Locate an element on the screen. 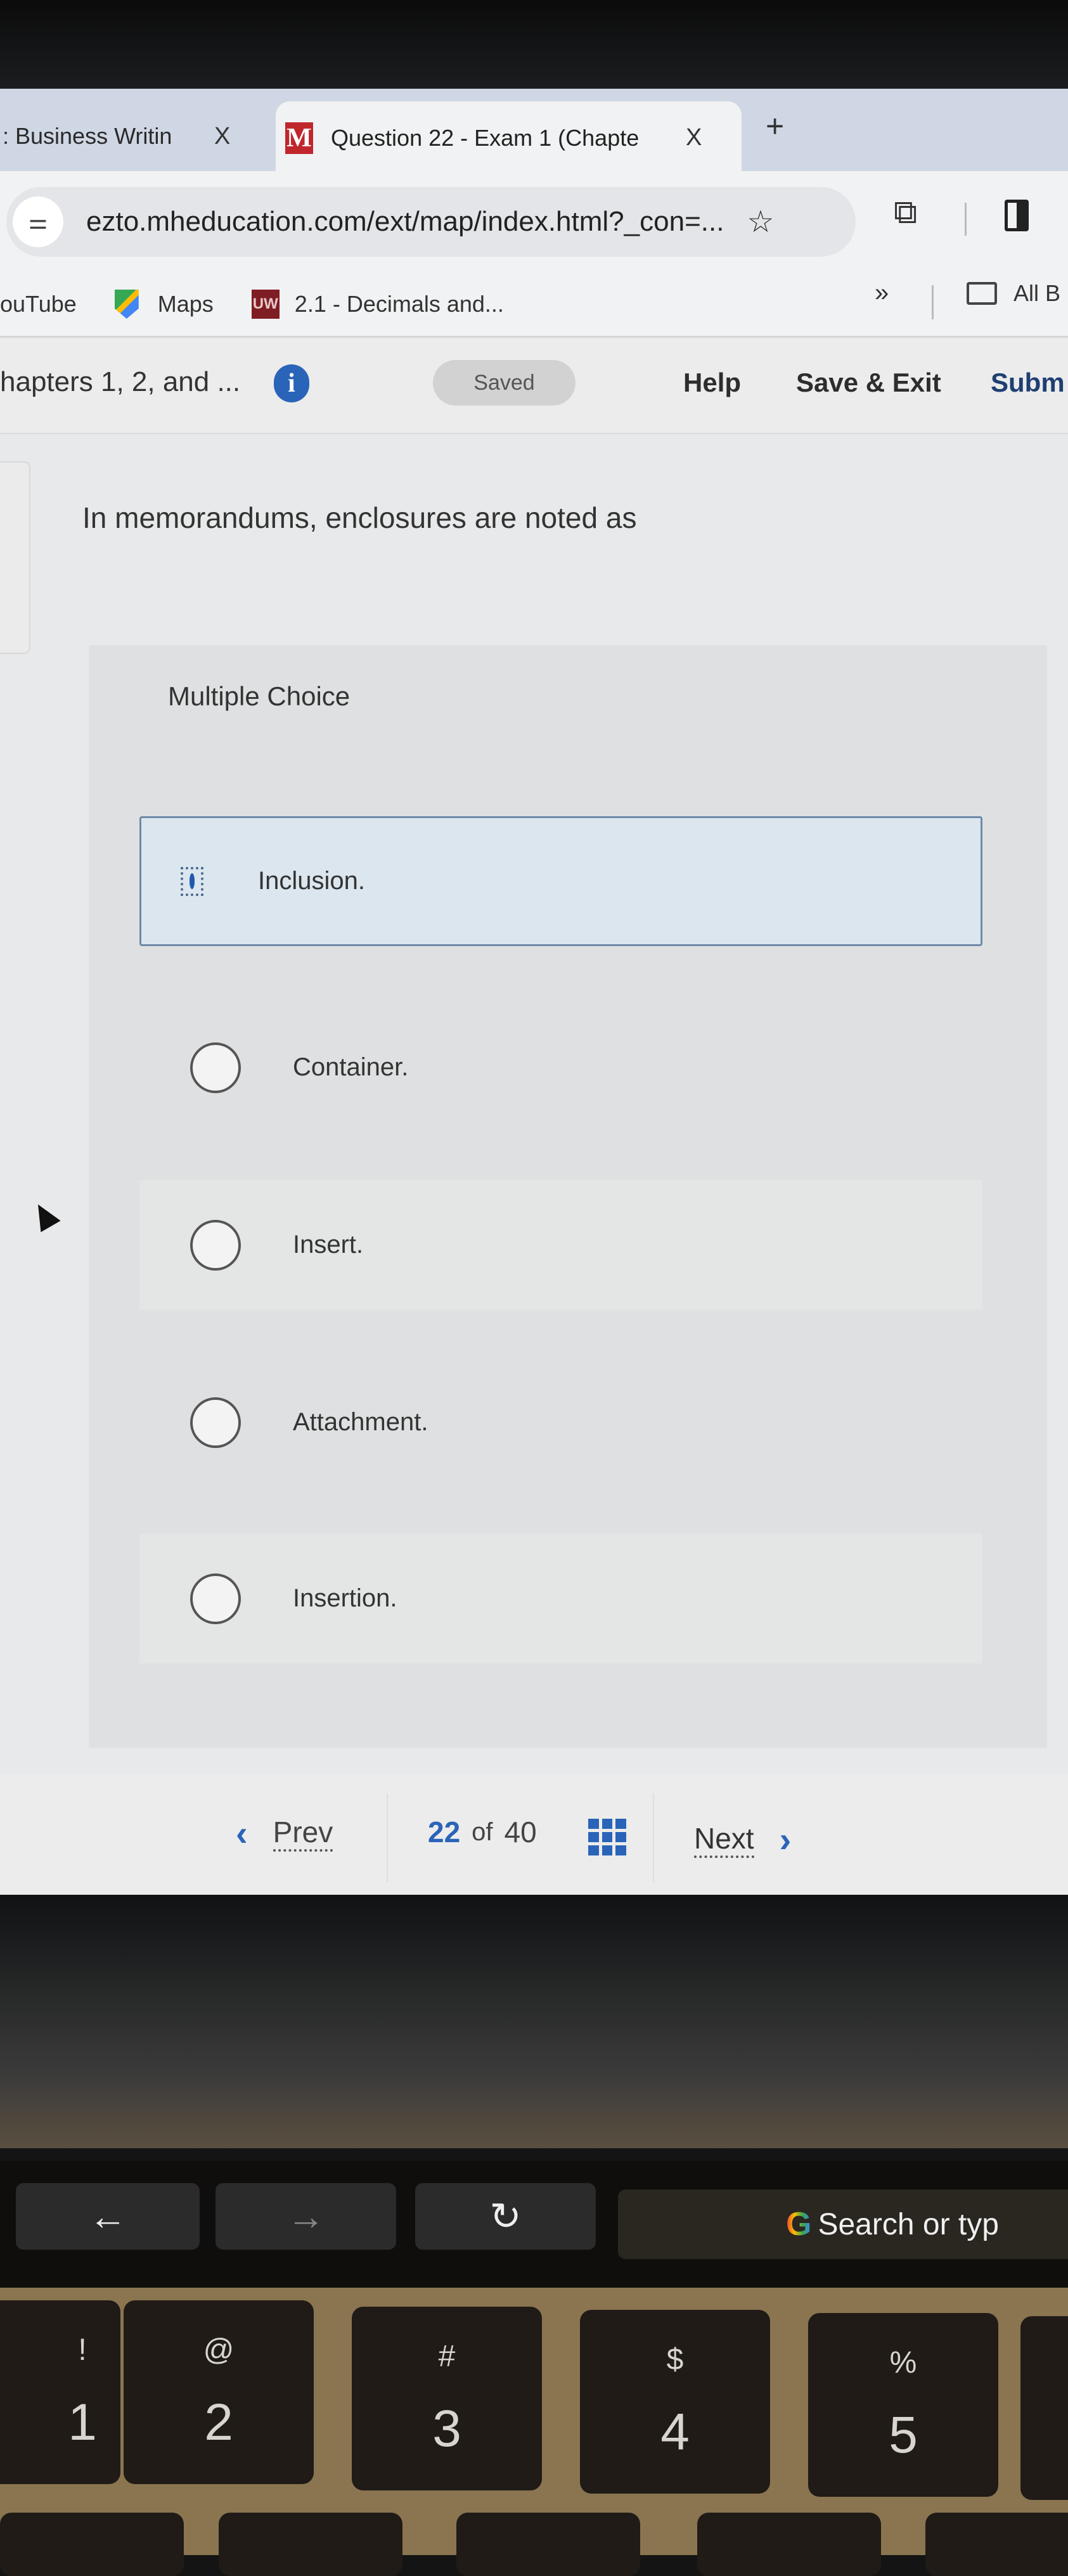 The height and width of the screenshot is (2576, 1068). tab-question-22: M Question 22 - Exam 1 (Chapte X is located at coordinates (509, 137).